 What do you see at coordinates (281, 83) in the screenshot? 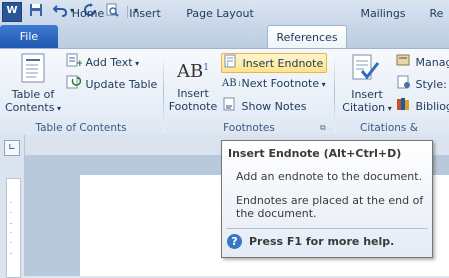
I see `next-footnote-label: Next Footnote` at bounding box center [281, 83].